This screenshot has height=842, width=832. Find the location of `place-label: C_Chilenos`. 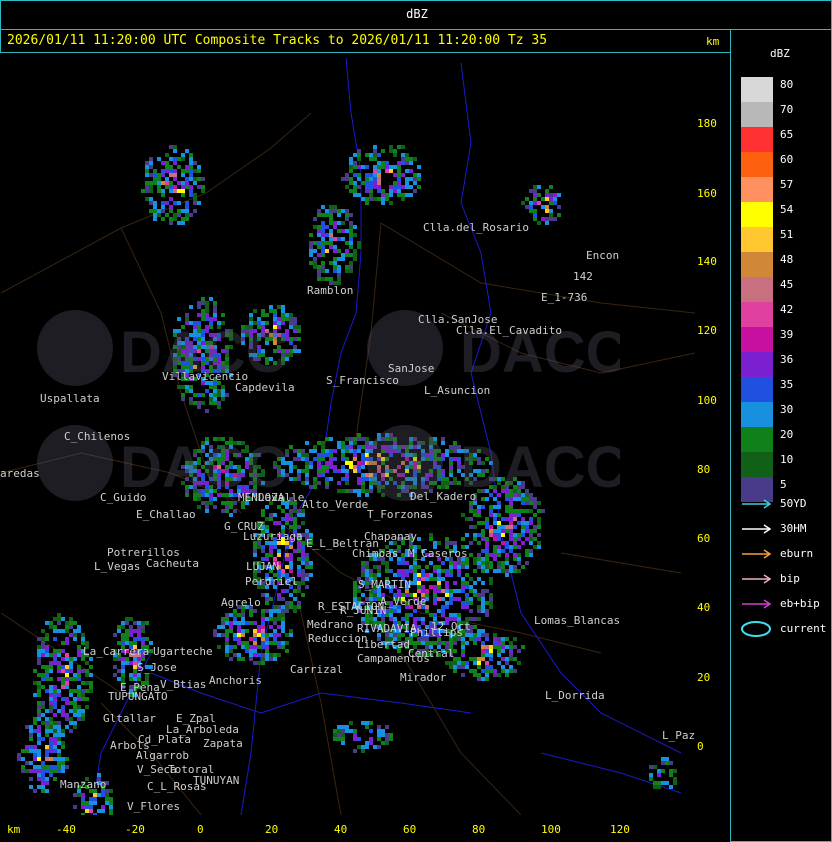

place-label: C_Chilenos is located at coordinates (97, 436).